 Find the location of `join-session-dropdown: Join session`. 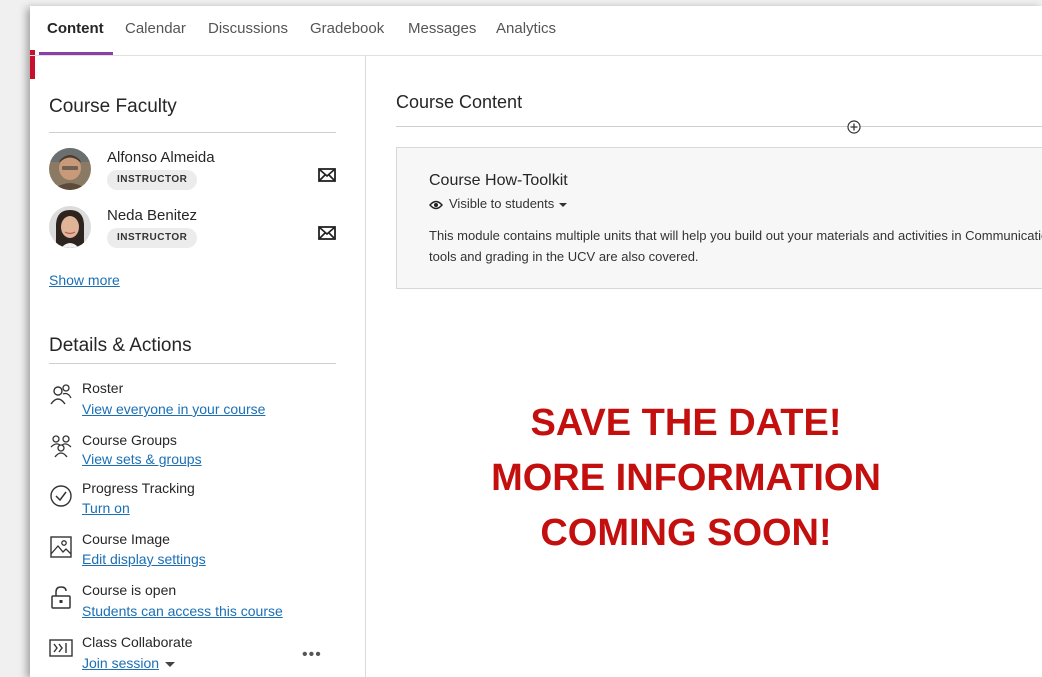

join-session-dropdown: Join session is located at coordinates (129, 663).